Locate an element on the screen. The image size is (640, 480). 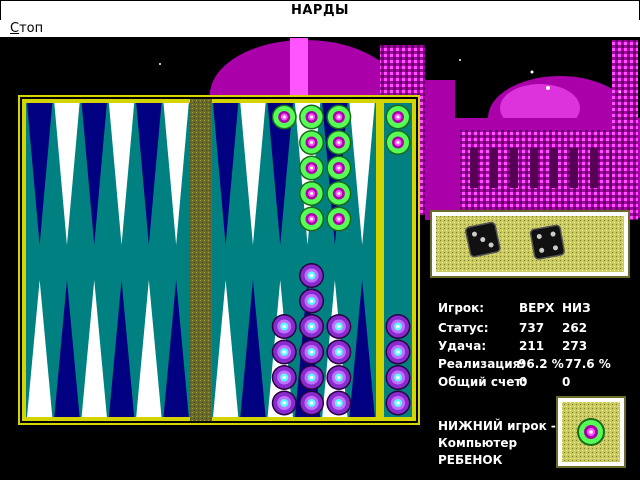
turn-type-text: Компьютер is located at coordinates (478, 443).